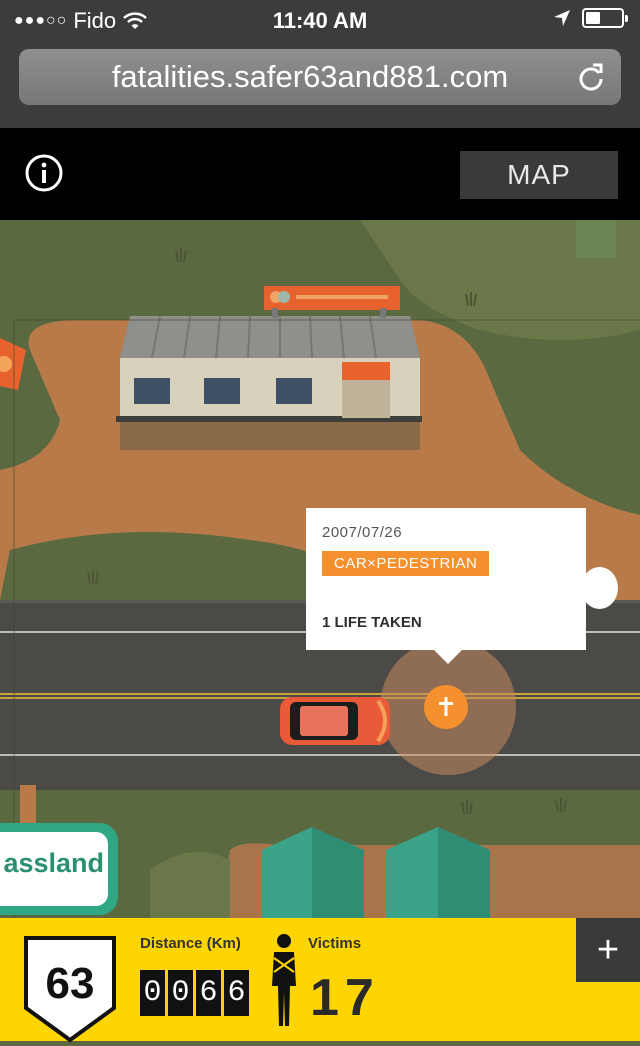 The image size is (640, 1046). I want to click on incident-popup: 2007/07/26 CAR×PEDESTRIAN 1 LIFE TAKEN, so click(446, 586).